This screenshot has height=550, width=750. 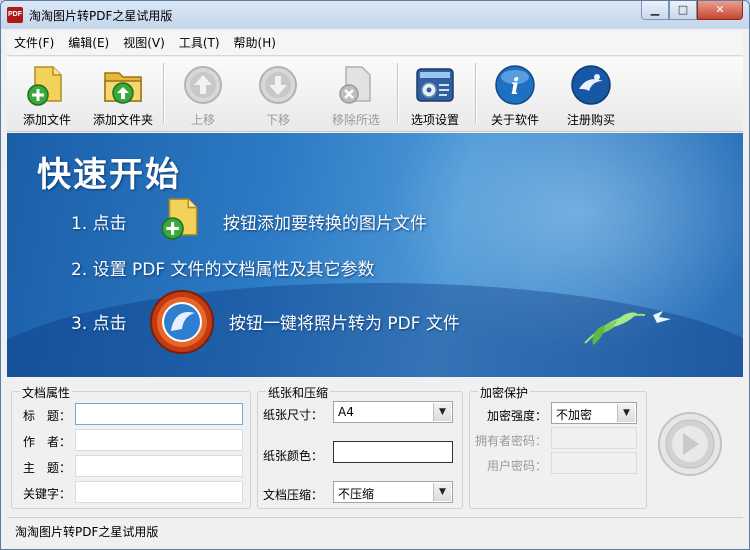 What do you see at coordinates (355, 85) in the screenshot?
I see `remove-selected-icon` at bounding box center [355, 85].